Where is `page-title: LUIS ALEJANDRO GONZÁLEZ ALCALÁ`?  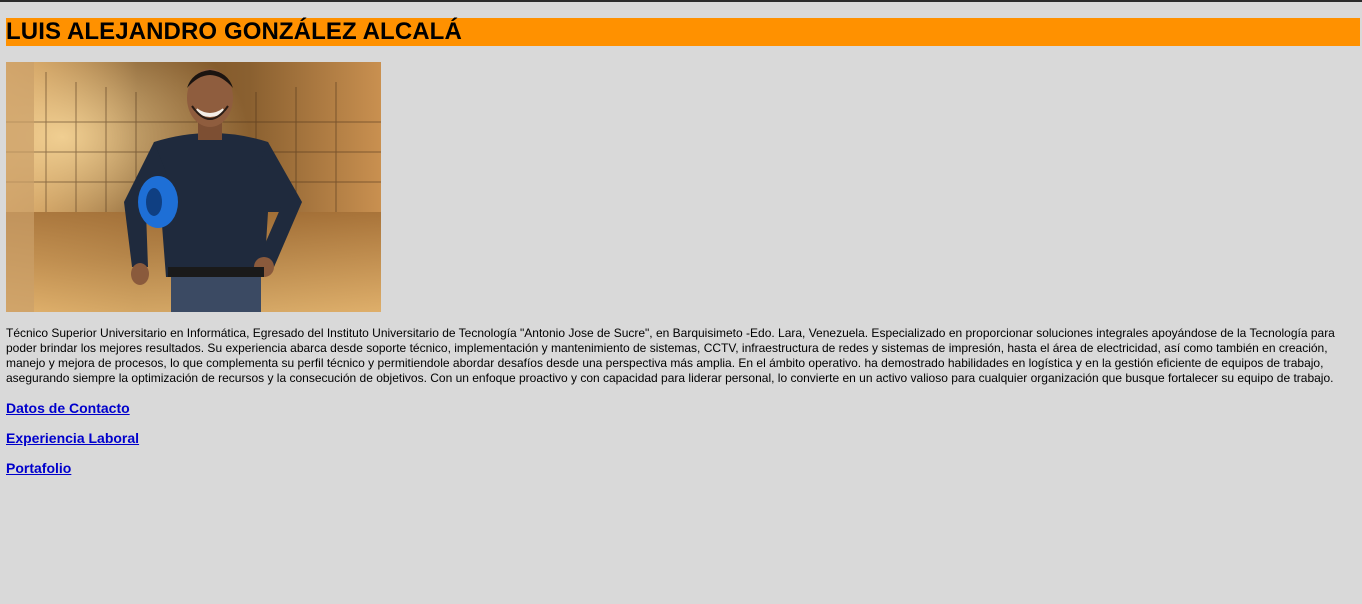
page-title: LUIS ALEJANDRO GONZÁLEZ ALCALÁ is located at coordinates (234, 31).